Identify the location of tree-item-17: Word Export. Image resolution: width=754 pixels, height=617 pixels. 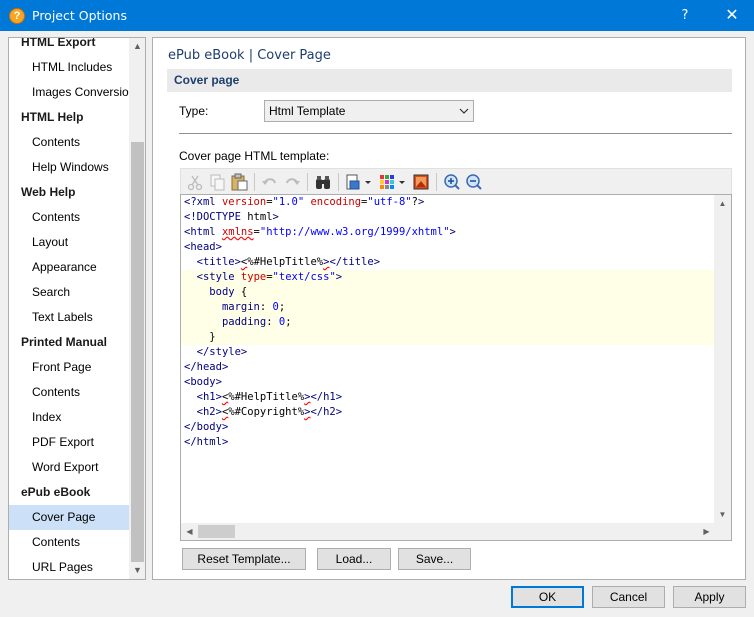
(69, 467).